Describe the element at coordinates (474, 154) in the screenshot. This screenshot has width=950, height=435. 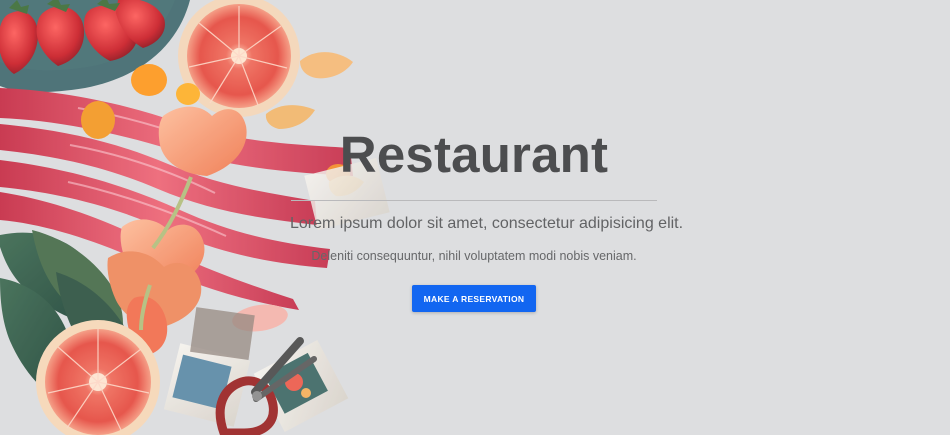
I see `page-title: Restaurant` at that location.